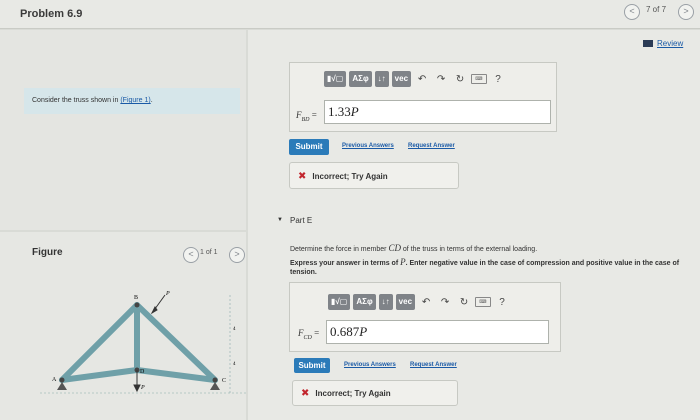  I want to click on part-d-answer-input: 1.33P, so click(437, 112).